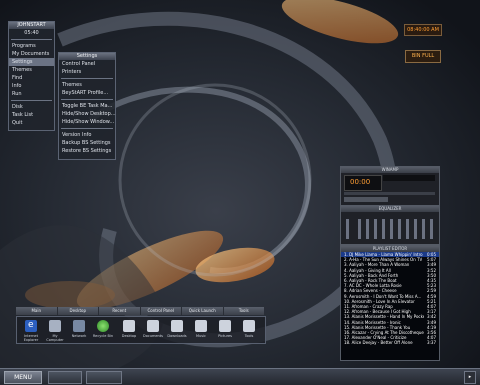 The image size is (480, 385). I want to click on equalizer-sliders, so click(390, 228).